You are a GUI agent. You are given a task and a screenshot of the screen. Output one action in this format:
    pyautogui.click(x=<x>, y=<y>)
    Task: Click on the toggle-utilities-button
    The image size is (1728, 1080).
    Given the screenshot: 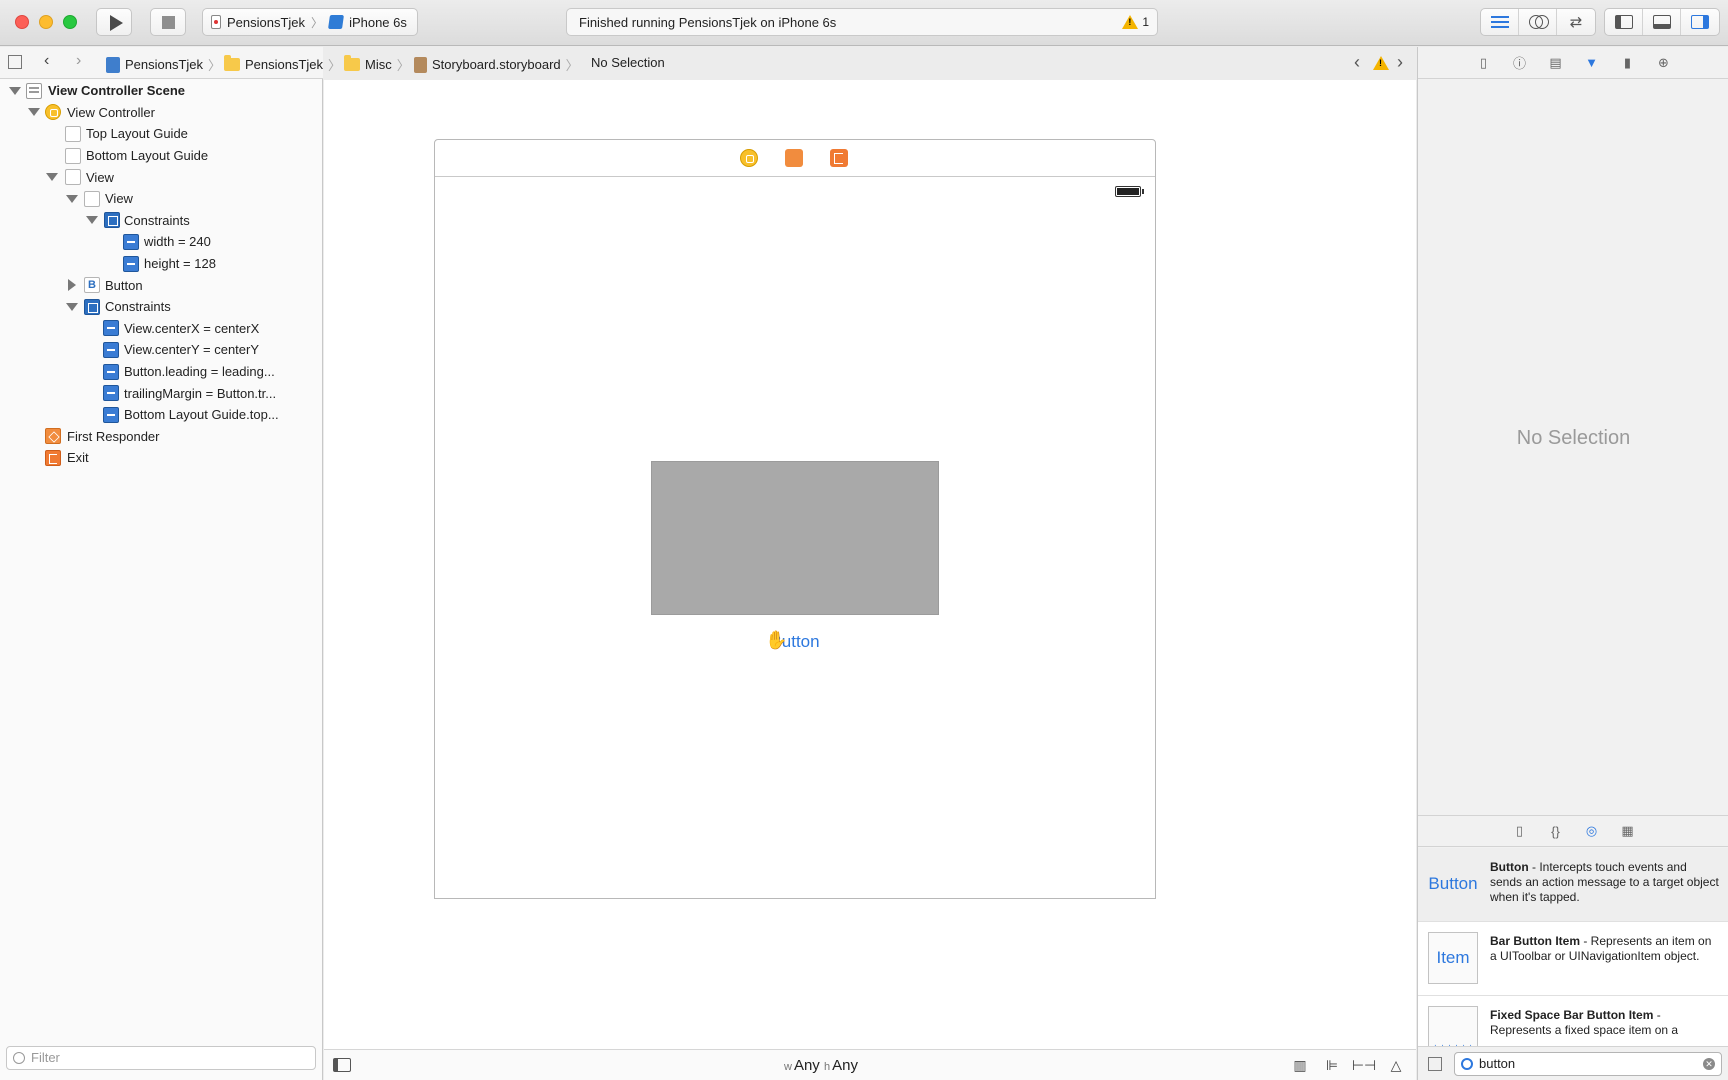 What is the action you would take?
    pyautogui.click(x=1700, y=22)
    